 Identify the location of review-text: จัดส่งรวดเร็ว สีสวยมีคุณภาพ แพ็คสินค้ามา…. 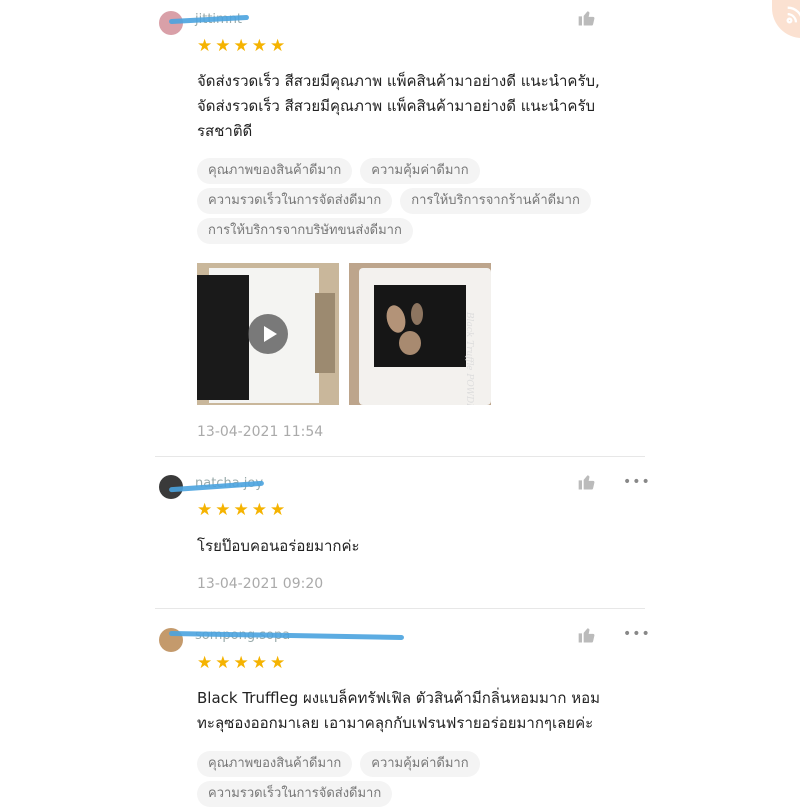
(398, 106).